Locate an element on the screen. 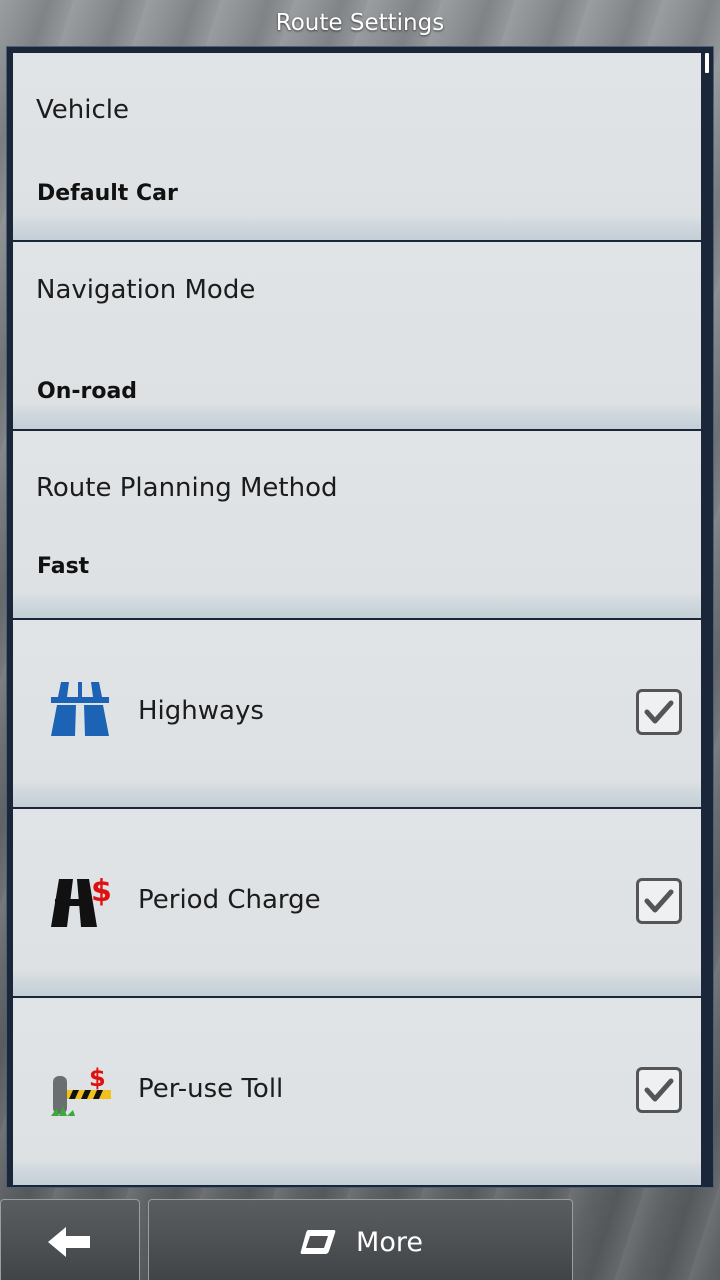 The width and height of the screenshot is (720, 1280). per-use-toll-checkbox is located at coordinates (659, 1090).